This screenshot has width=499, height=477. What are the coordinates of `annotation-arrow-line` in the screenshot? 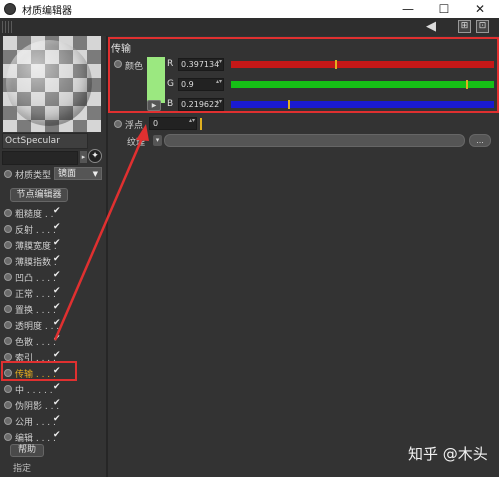 It's located at (99, 238).